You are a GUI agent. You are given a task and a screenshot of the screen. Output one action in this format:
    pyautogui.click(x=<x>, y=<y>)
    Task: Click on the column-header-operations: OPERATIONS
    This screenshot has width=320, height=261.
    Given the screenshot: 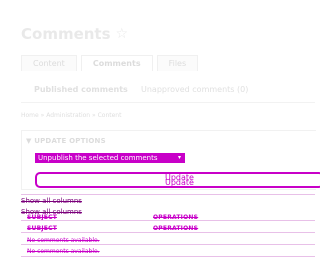 What is the action you would take?
    pyautogui.click(x=176, y=228)
    